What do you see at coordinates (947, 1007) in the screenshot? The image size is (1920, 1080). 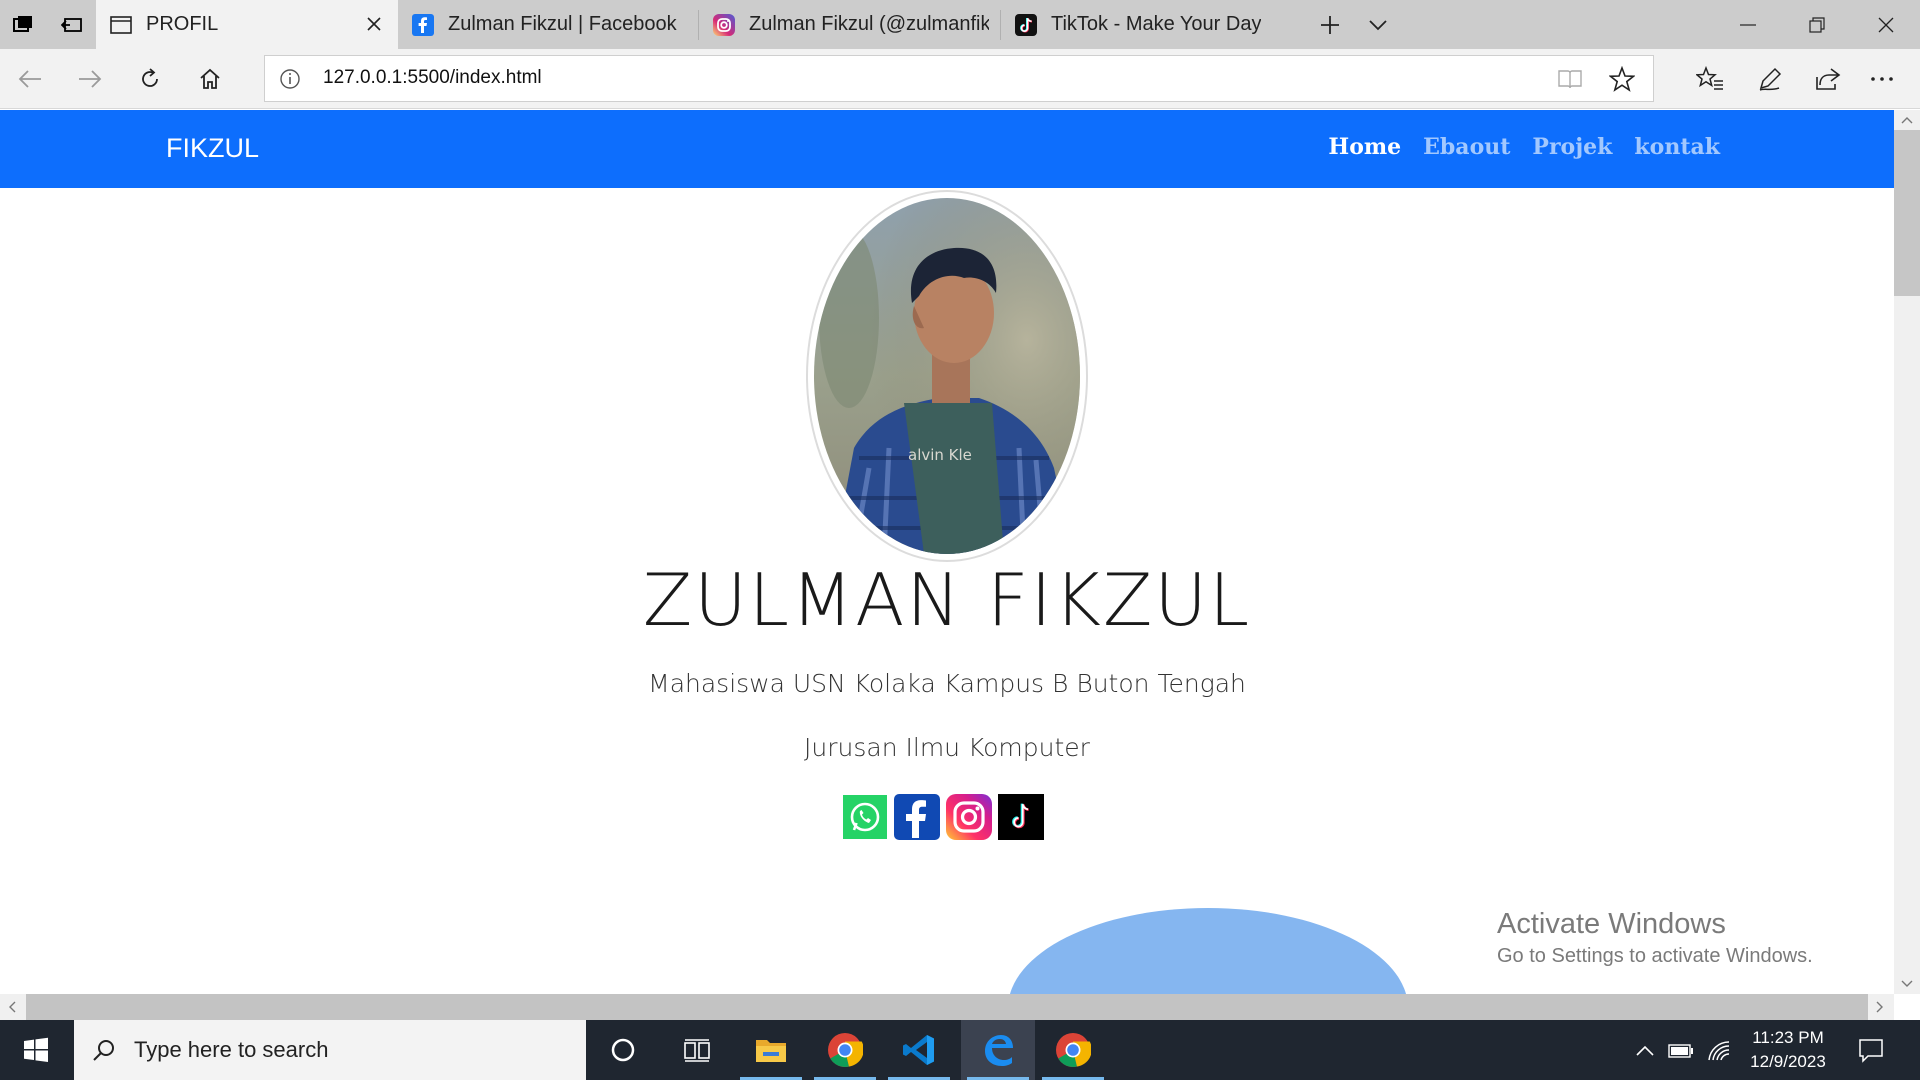 I see `horizontal-scroll-thumb` at bounding box center [947, 1007].